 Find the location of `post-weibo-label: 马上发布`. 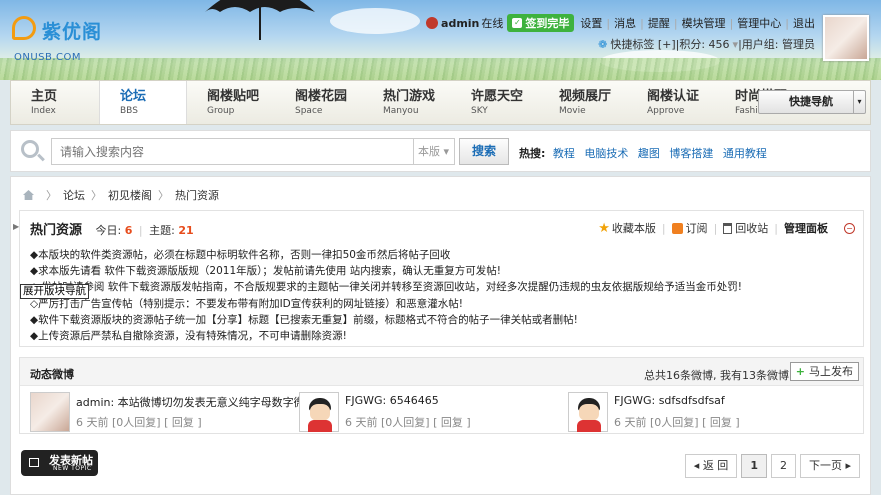

post-weibo-label: 马上发布 is located at coordinates (831, 371).